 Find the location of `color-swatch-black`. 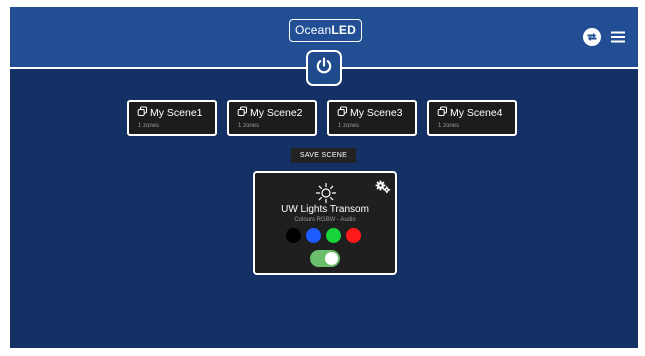

color-swatch-black is located at coordinates (293, 235).